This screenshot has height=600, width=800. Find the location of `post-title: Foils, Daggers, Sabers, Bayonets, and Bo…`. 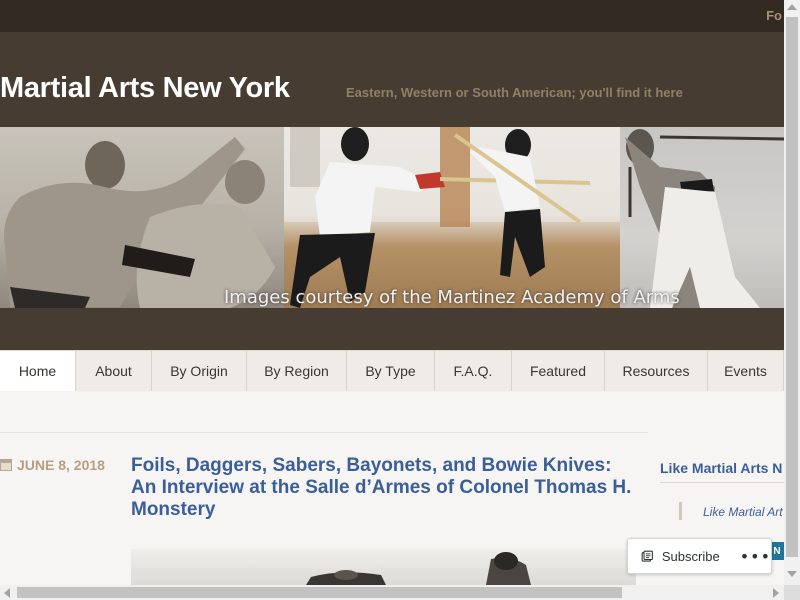

post-title: Foils, Daggers, Sabers, Bayonets, and Bo… is located at coordinates (386, 488).